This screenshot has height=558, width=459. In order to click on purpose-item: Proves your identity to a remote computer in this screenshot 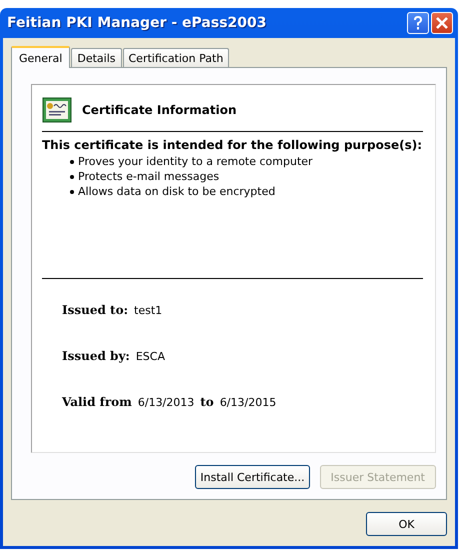, I will do `click(195, 161)`.